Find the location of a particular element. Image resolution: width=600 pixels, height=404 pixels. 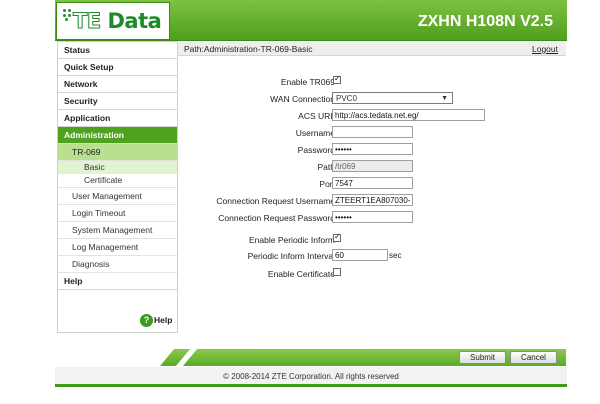

help-icon: ? is located at coordinates (146, 320).